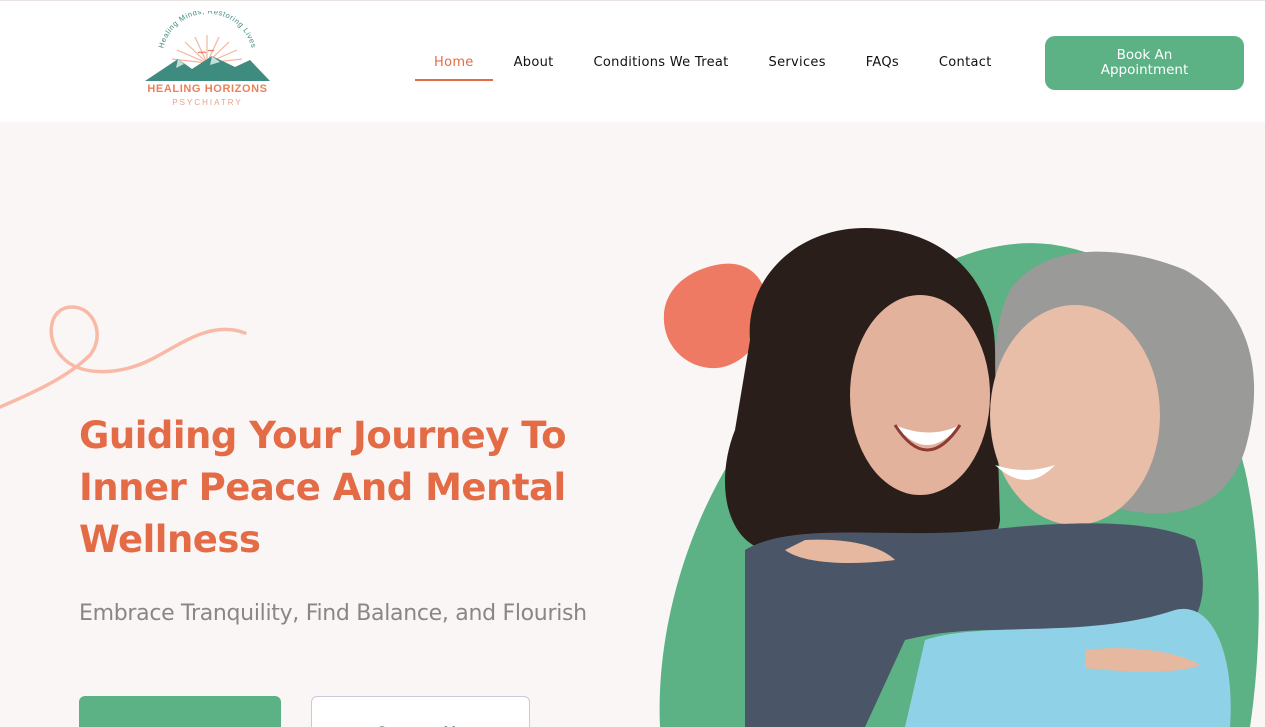 Image resolution: width=1265 pixels, height=727 pixels. What do you see at coordinates (882, 65) in the screenshot?
I see `nav-faqs: FAQs` at bounding box center [882, 65].